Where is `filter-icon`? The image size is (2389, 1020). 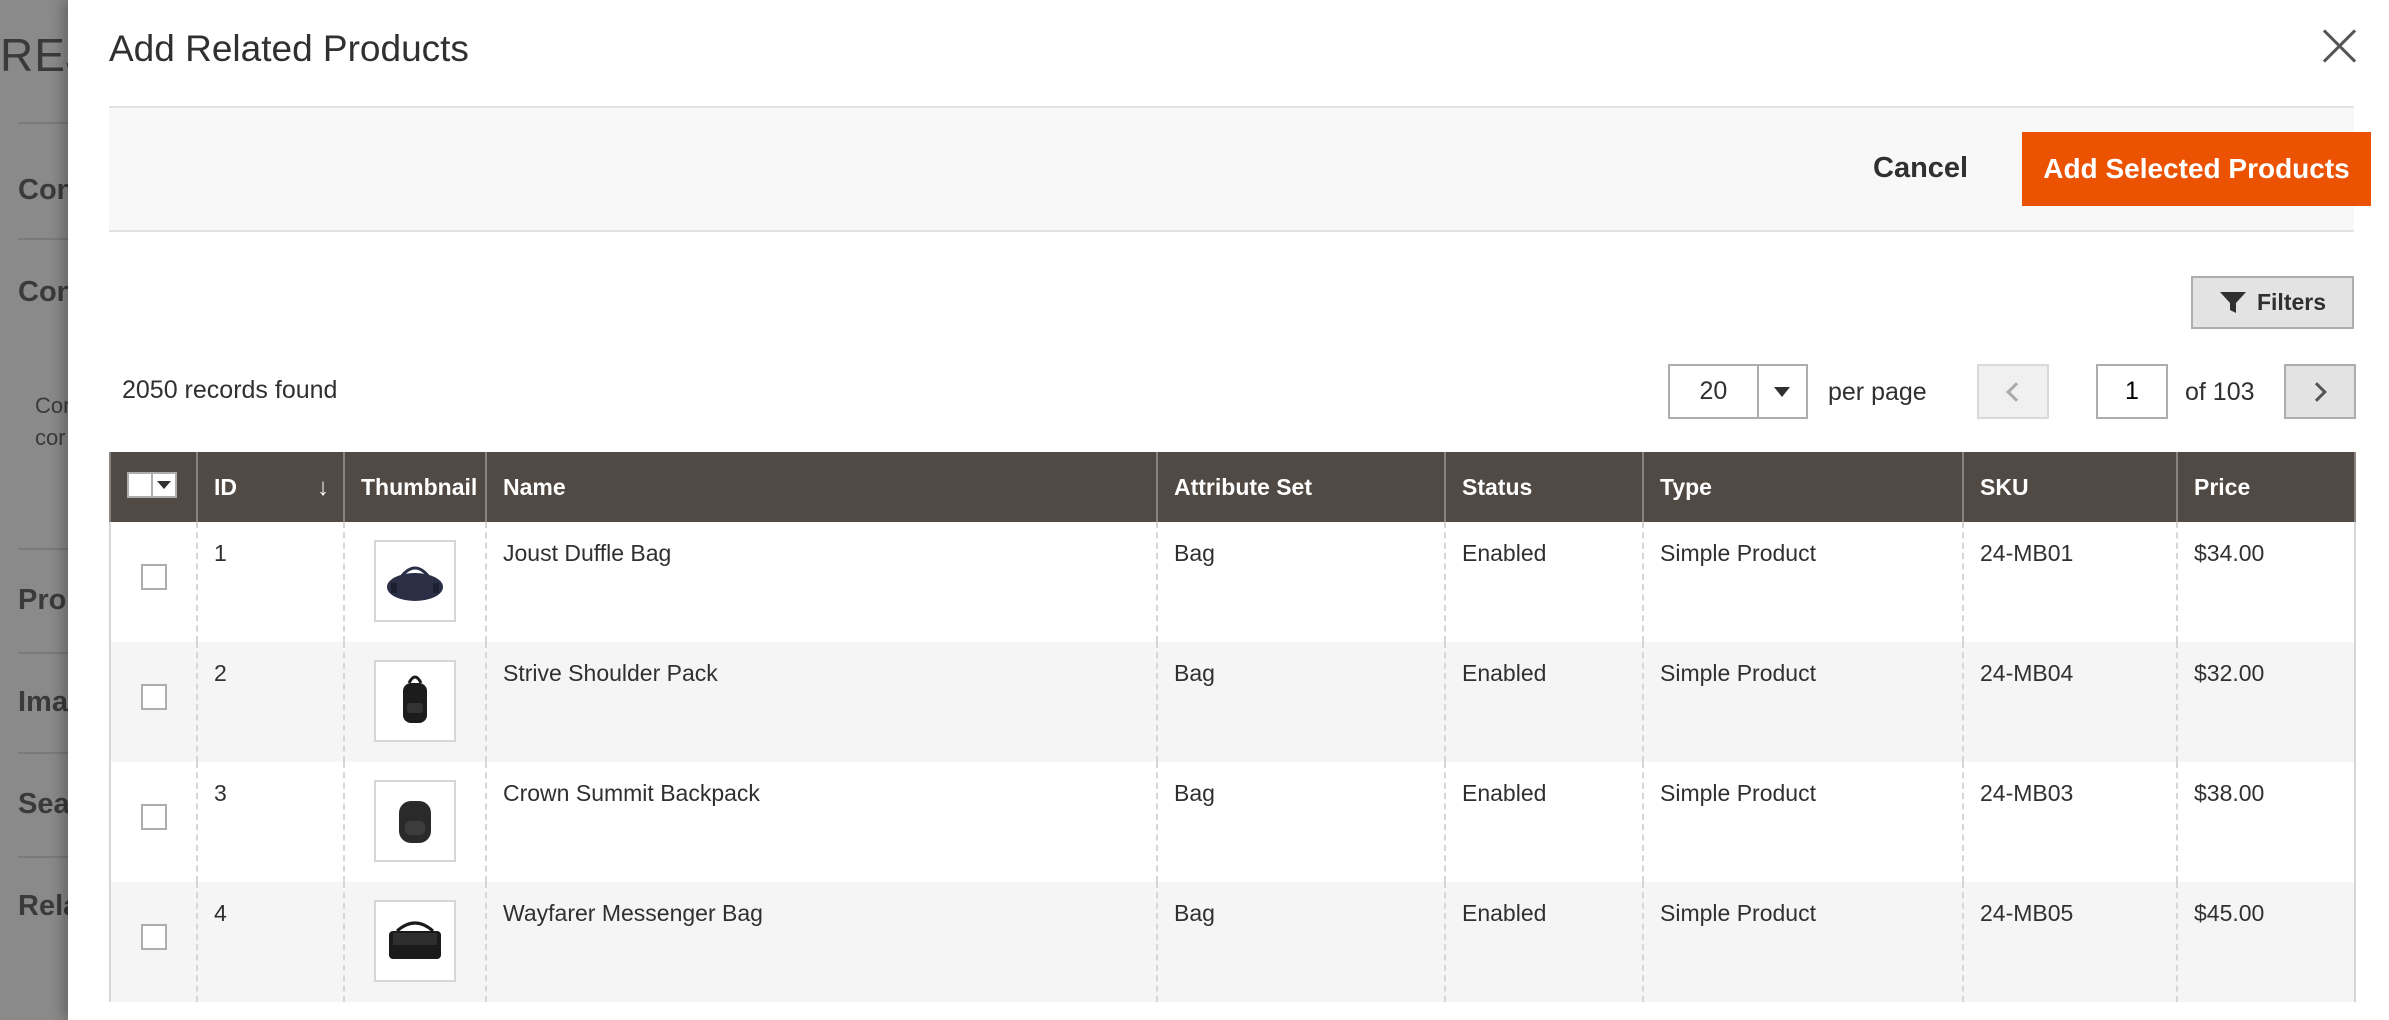 filter-icon is located at coordinates (2232, 302).